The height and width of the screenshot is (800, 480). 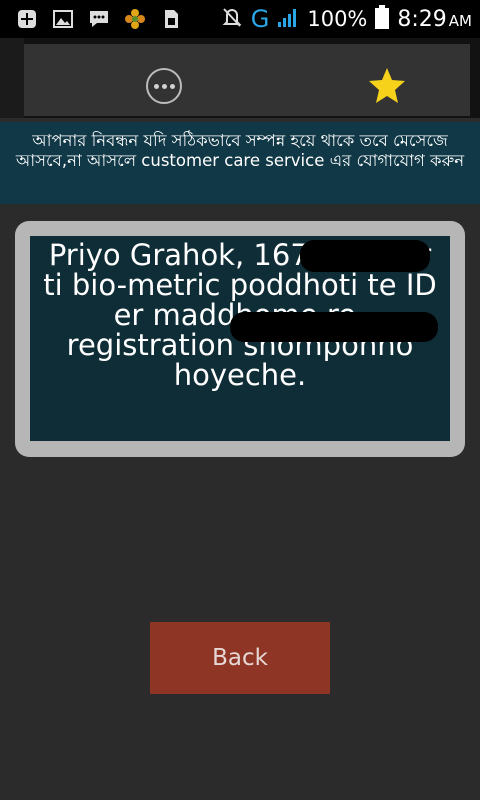 I want to click on action-bar-edge, so click(x=12, y=78).